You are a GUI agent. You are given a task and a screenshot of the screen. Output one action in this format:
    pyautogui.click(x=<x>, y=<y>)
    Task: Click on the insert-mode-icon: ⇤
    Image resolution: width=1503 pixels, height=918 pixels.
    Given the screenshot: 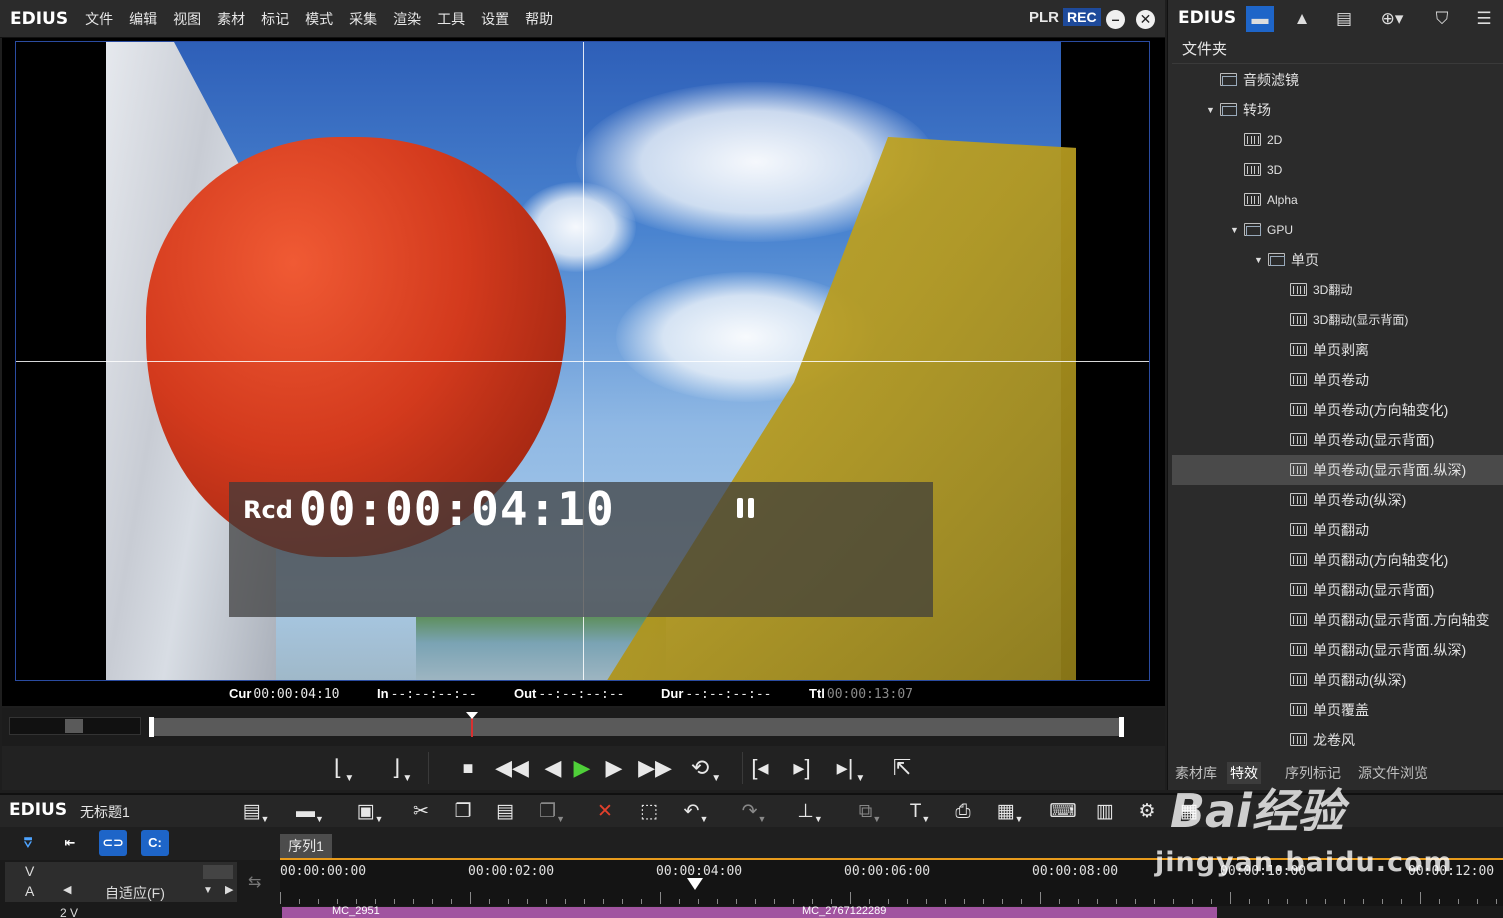 What is the action you would take?
    pyautogui.click(x=70, y=843)
    